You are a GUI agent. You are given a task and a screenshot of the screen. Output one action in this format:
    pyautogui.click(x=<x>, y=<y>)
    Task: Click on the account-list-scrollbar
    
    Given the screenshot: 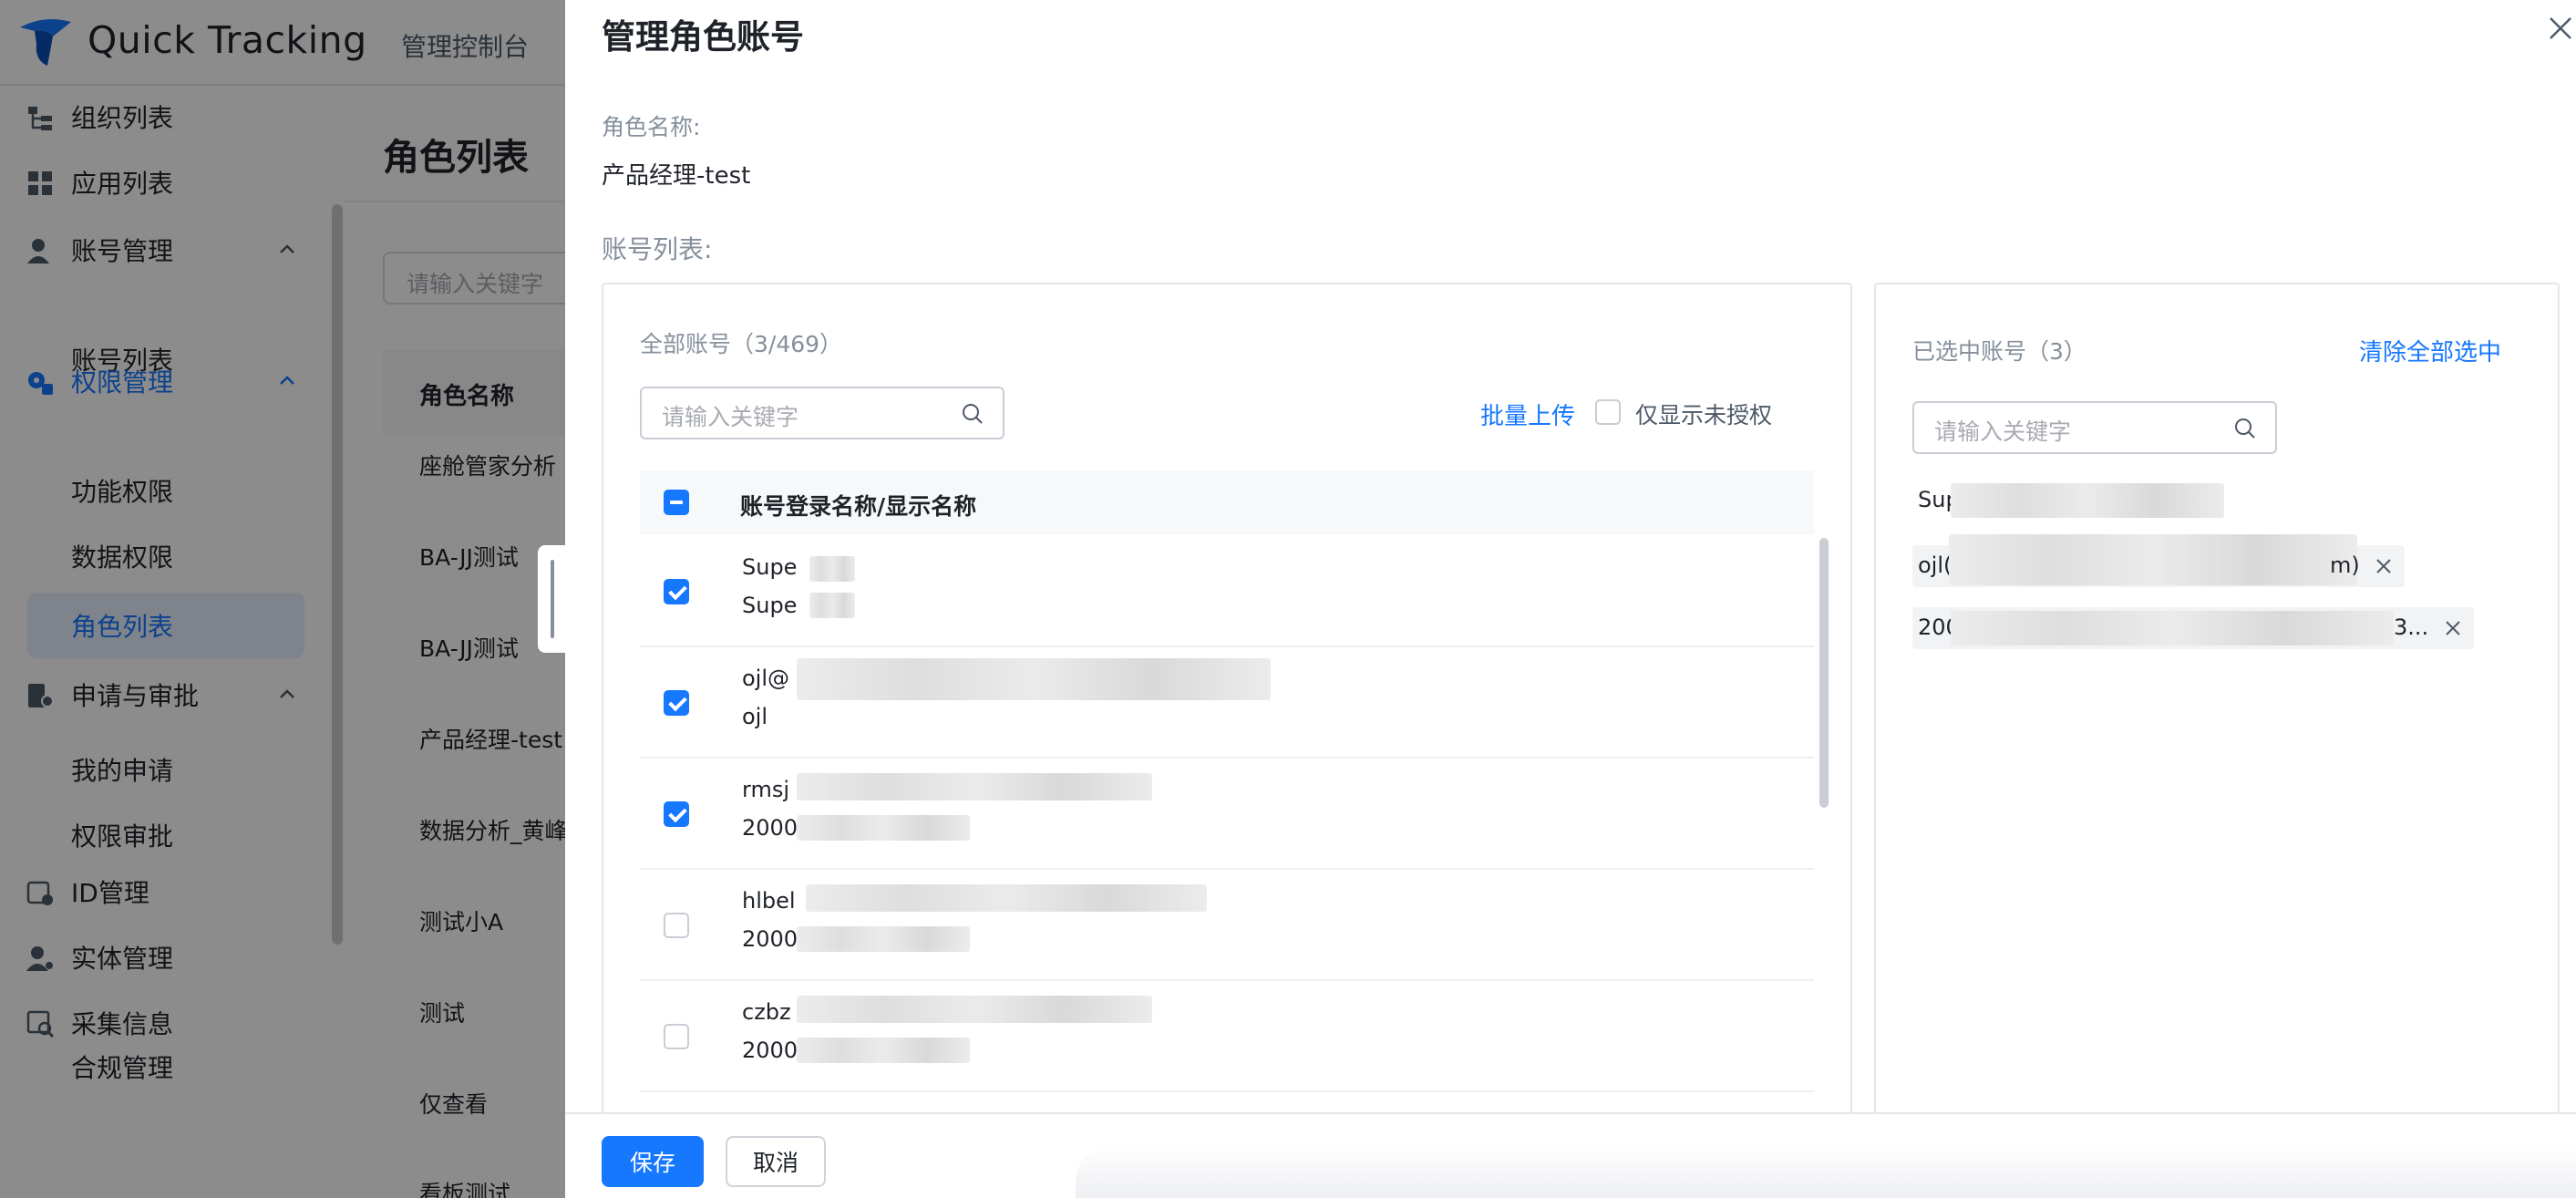 What is the action you would take?
    pyautogui.click(x=1824, y=673)
    